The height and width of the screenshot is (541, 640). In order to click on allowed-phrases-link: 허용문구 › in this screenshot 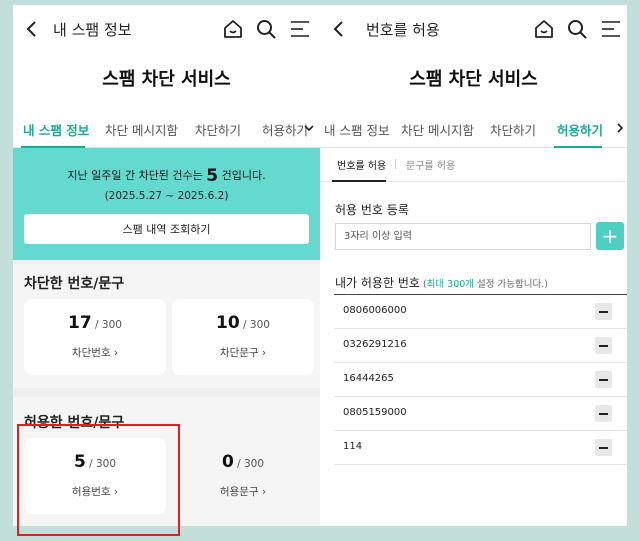, I will do `click(243, 491)`.